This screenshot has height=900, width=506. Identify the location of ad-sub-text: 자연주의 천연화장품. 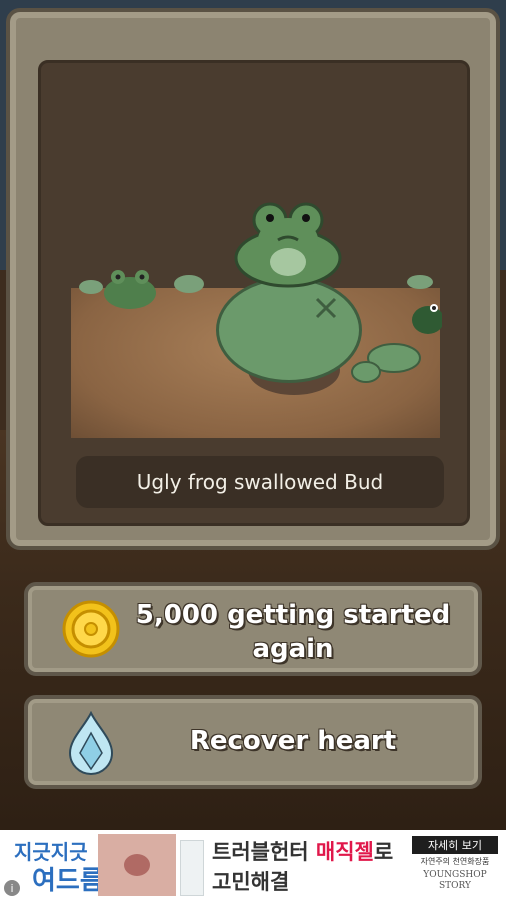
(455, 861).